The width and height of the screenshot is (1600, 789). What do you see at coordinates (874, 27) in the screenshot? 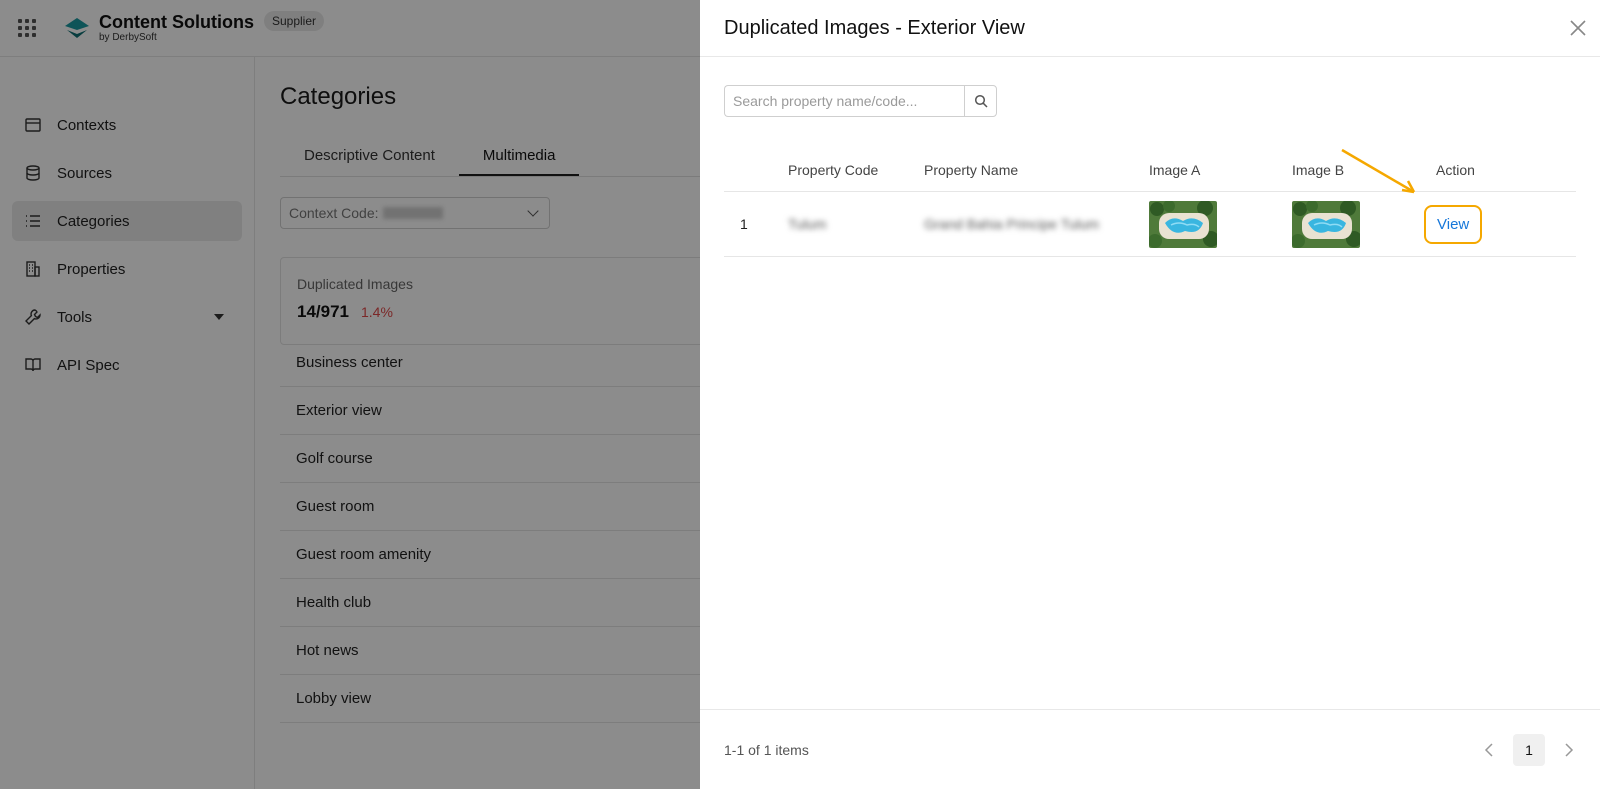
I see `drawer-title: Duplicated Images - Exterior View` at bounding box center [874, 27].